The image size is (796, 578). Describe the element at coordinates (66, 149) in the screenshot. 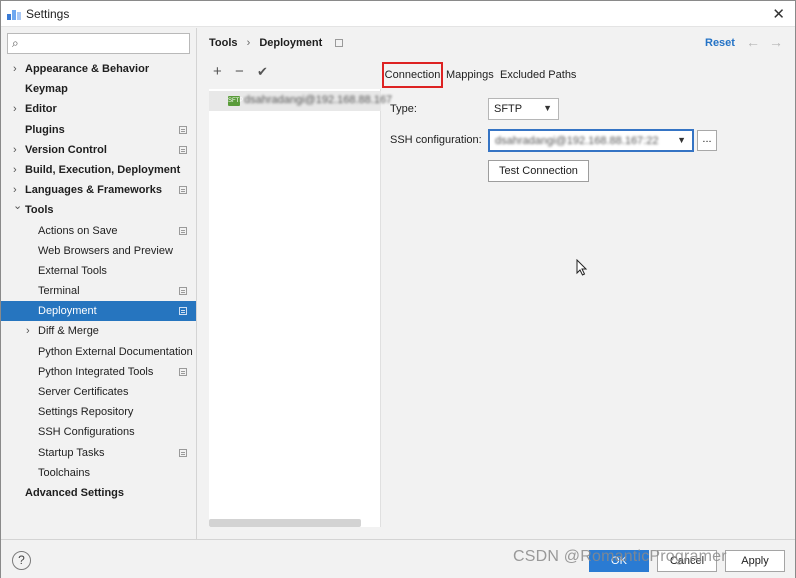

I see `sidebar-item-label: Version Control` at that location.